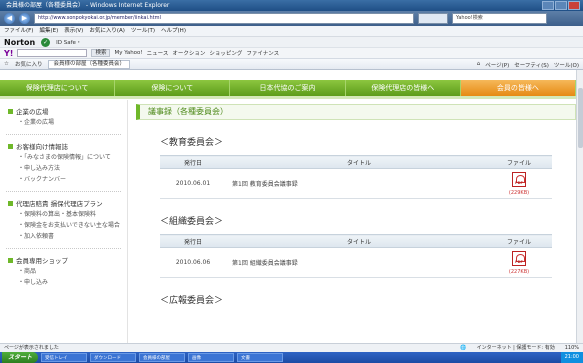 This screenshot has height=363, width=583. Describe the element at coordinates (211, 357) in the screenshot. I see `taskbar-item: 画像` at that location.